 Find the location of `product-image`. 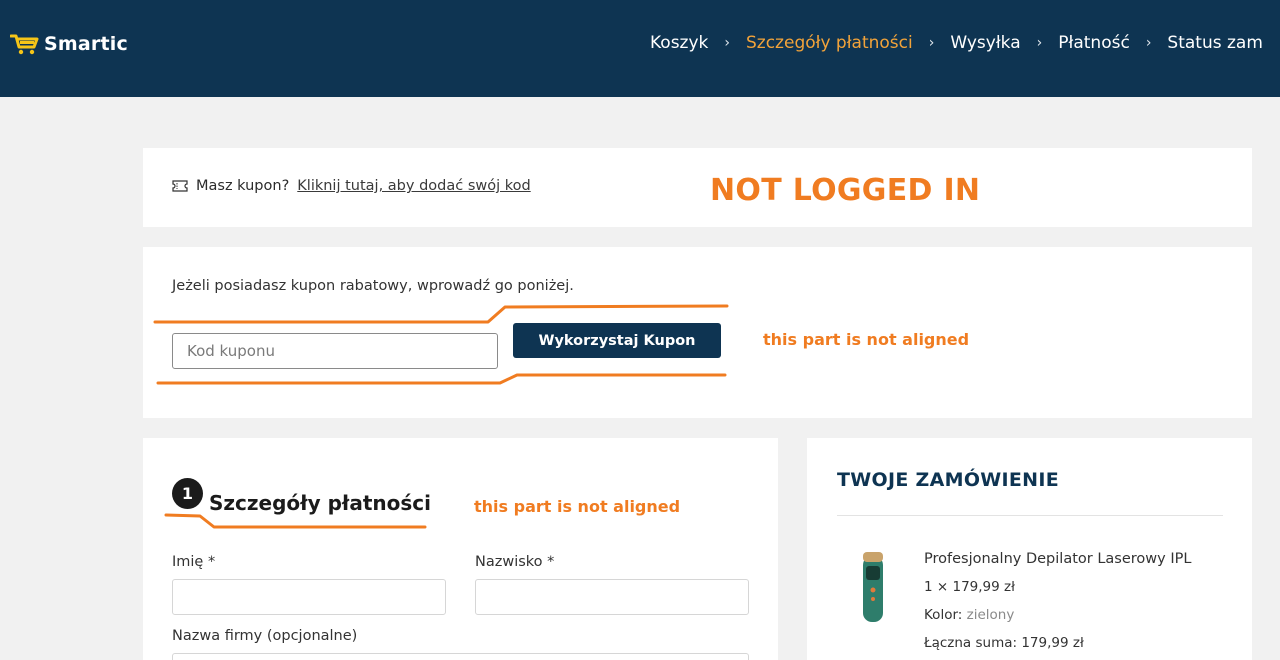

product-image is located at coordinates (873, 587).